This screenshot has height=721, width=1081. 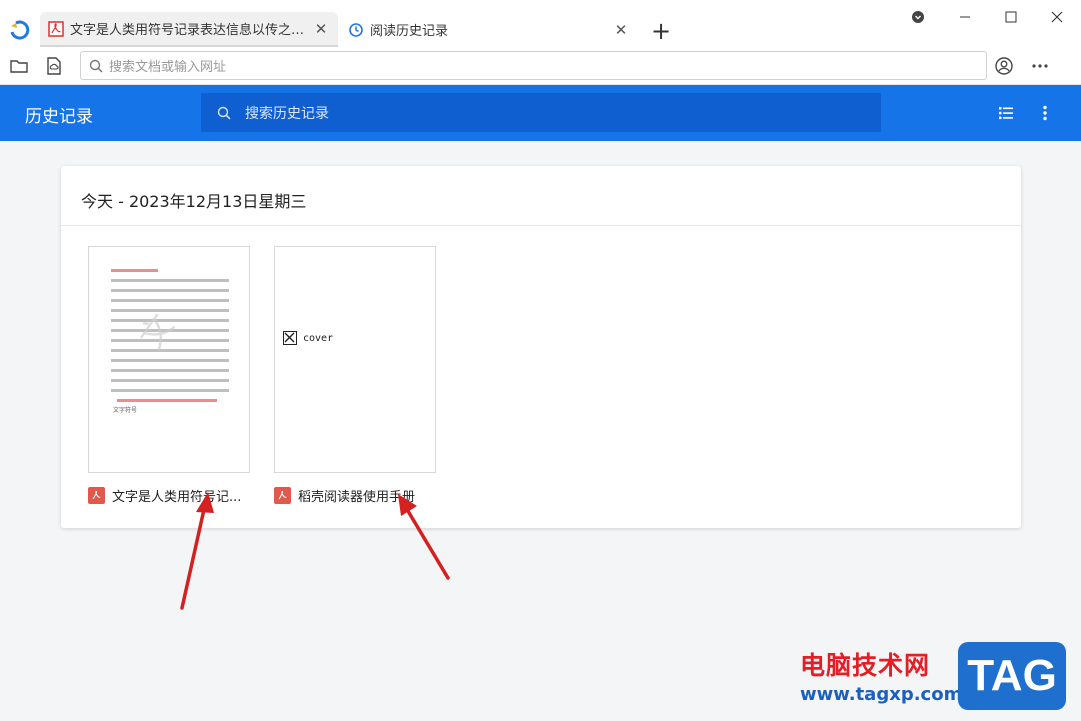 I want to click on page-title: 历史记录, so click(x=59, y=117).